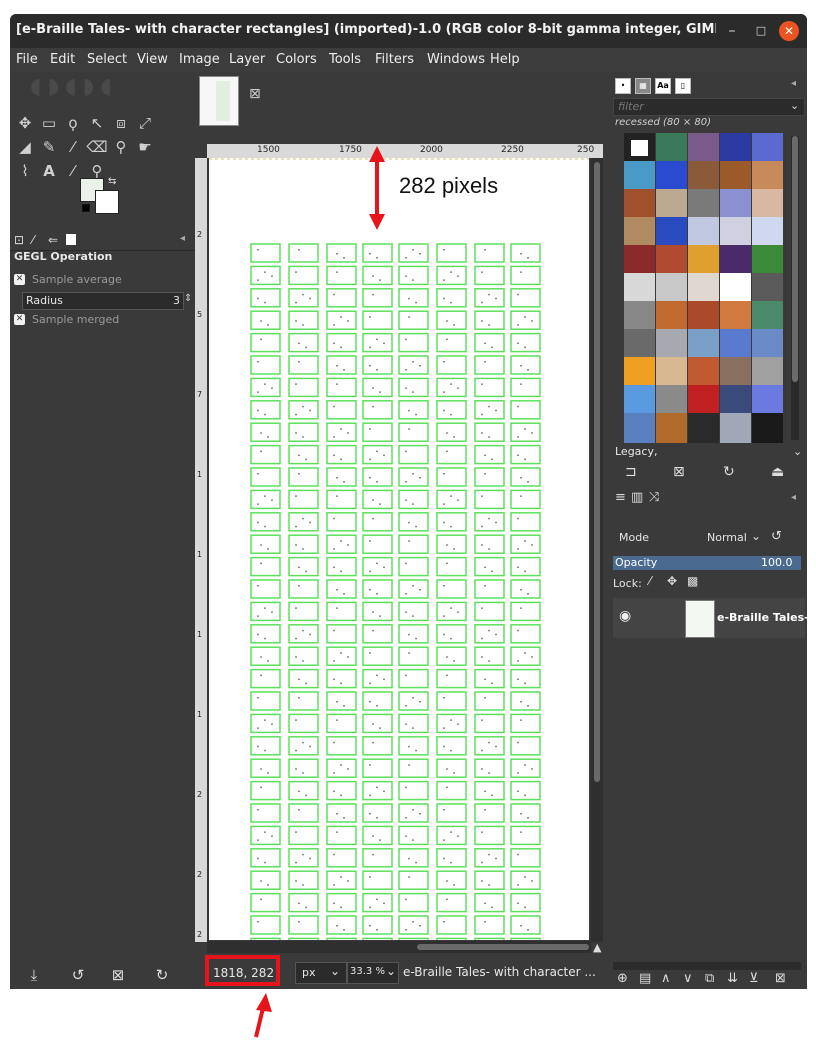 The image size is (816, 1056). Describe the element at coordinates (242, 970) in the screenshot. I see `coordinates-highlight-box` at that location.